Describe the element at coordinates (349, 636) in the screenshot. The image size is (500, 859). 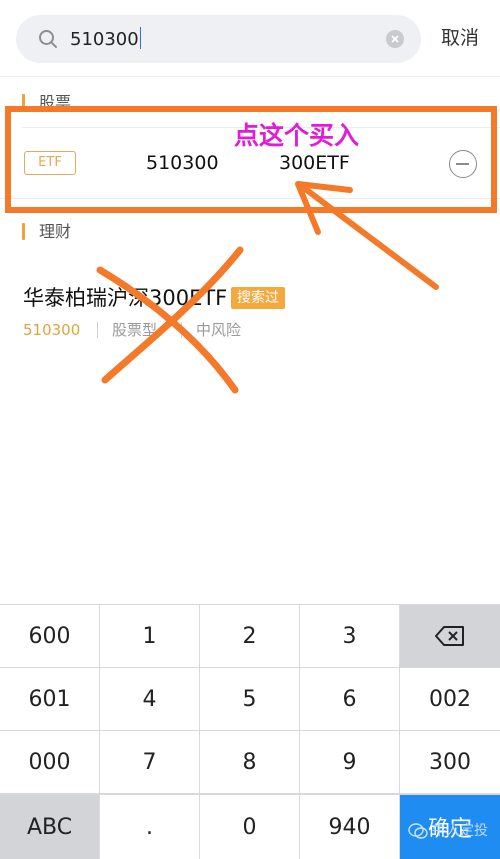
I see `key-3: 3` at that location.